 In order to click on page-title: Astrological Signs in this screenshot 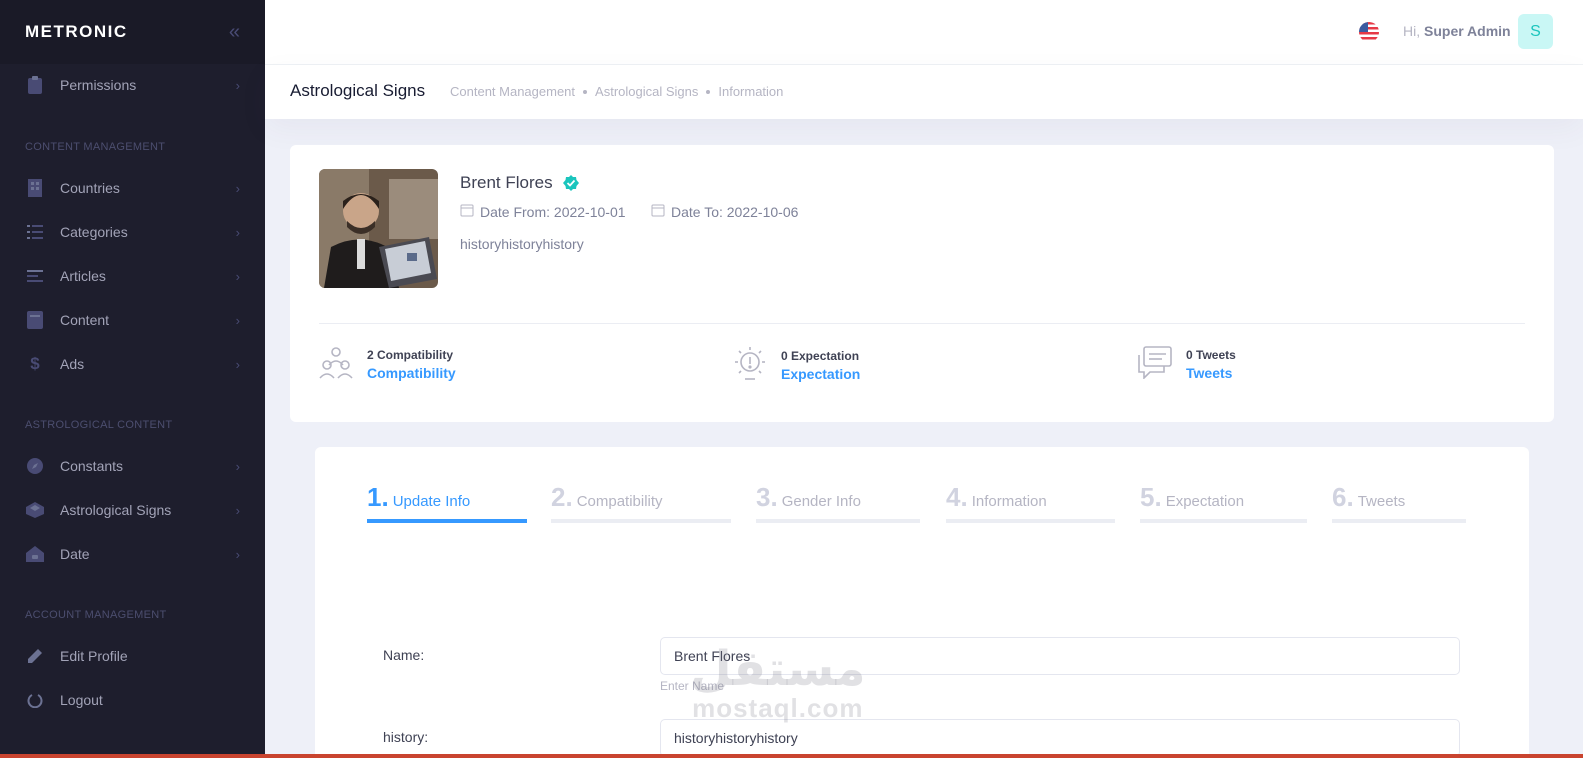, I will do `click(358, 90)`.